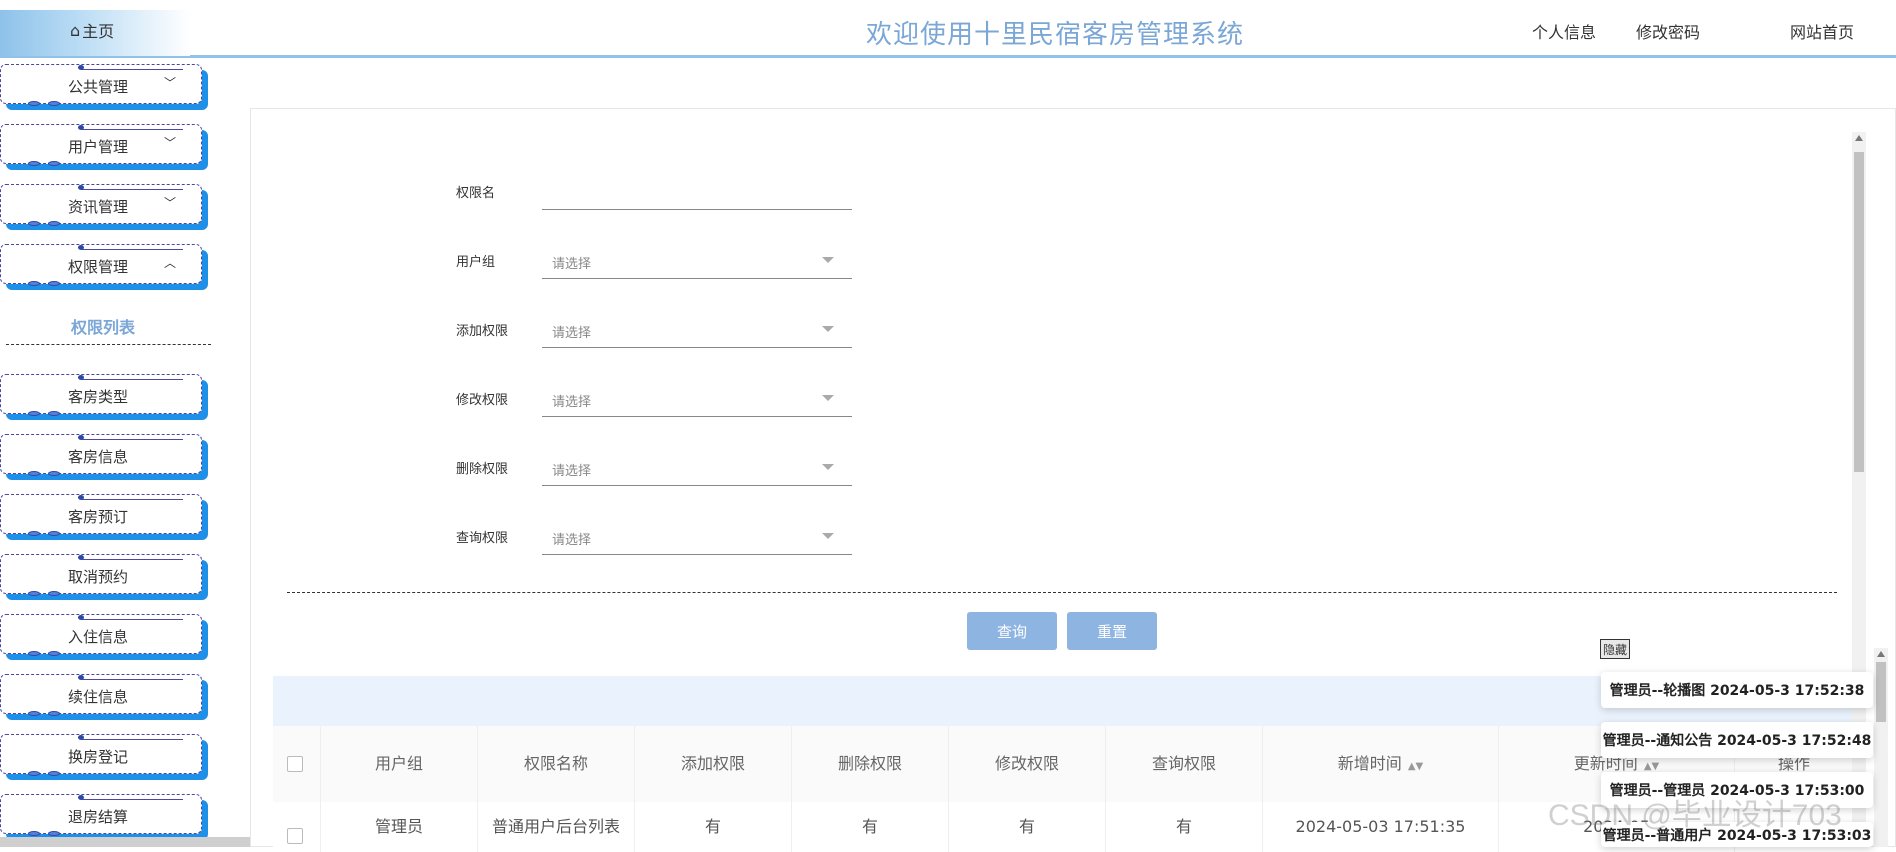  I want to click on col-label: 新增时间, so click(1369, 763).